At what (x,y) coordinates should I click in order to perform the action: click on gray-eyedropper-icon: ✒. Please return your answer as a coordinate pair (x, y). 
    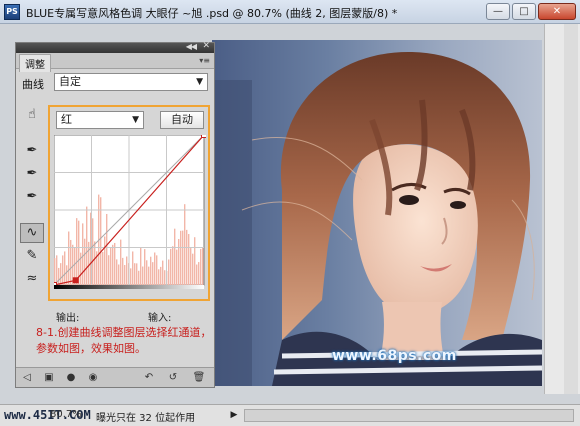
    Looking at the image, I should click on (32, 174).